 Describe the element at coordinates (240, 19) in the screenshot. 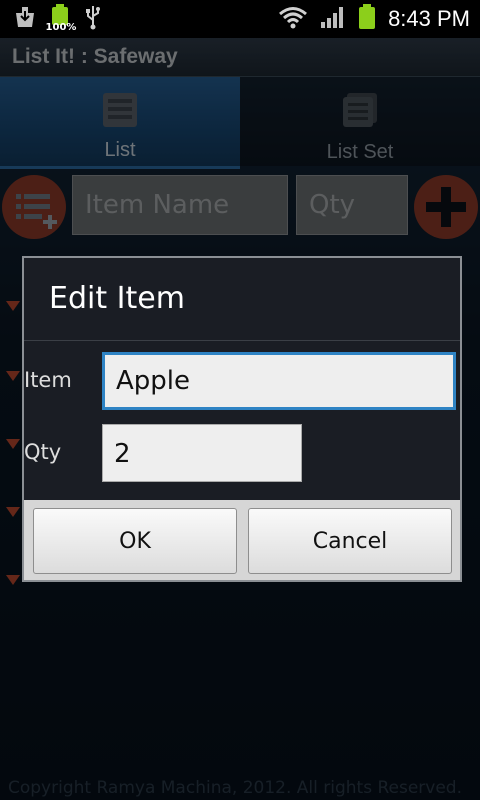

I see `status-bar: 100% 8:43 PM` at that location.